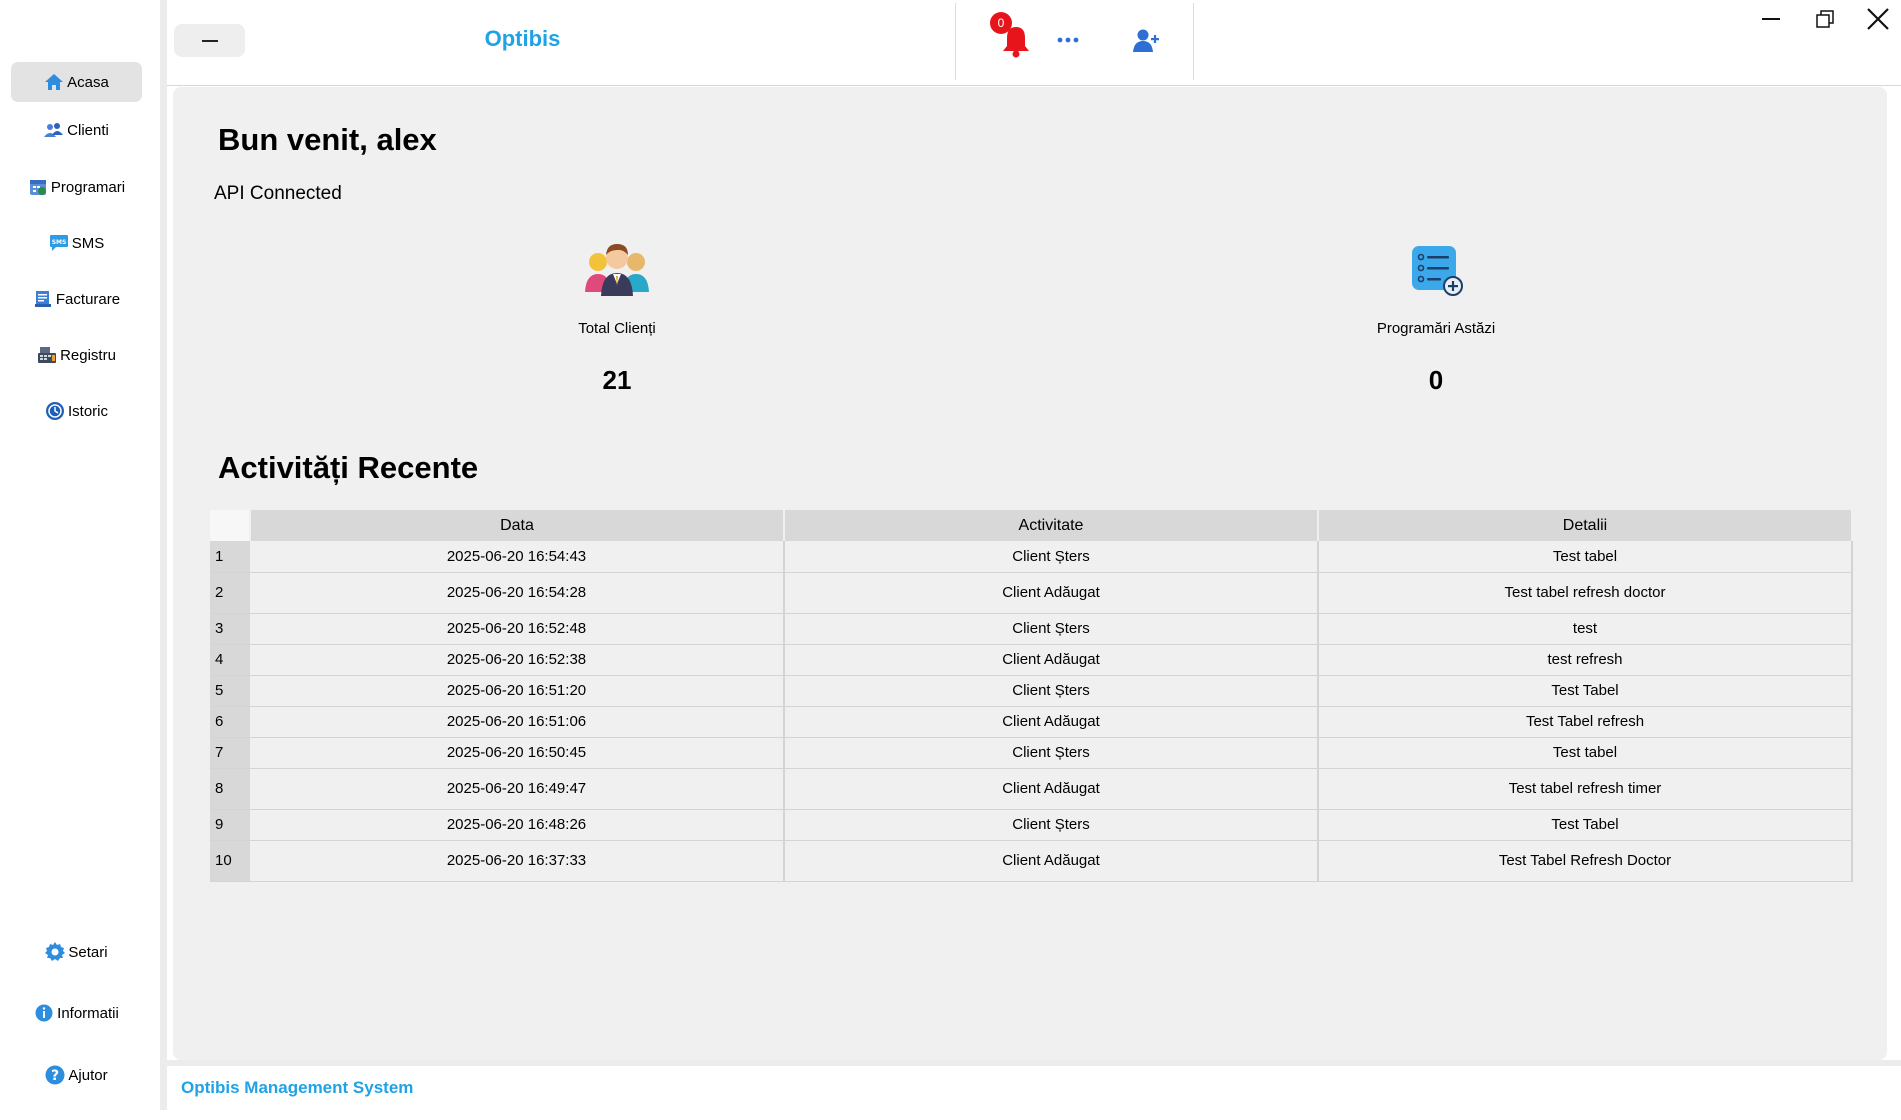 Image resolution: width=1901 pixels, height=1120 pixels. I want to click on more-dots-icon, so click(1068, 40).